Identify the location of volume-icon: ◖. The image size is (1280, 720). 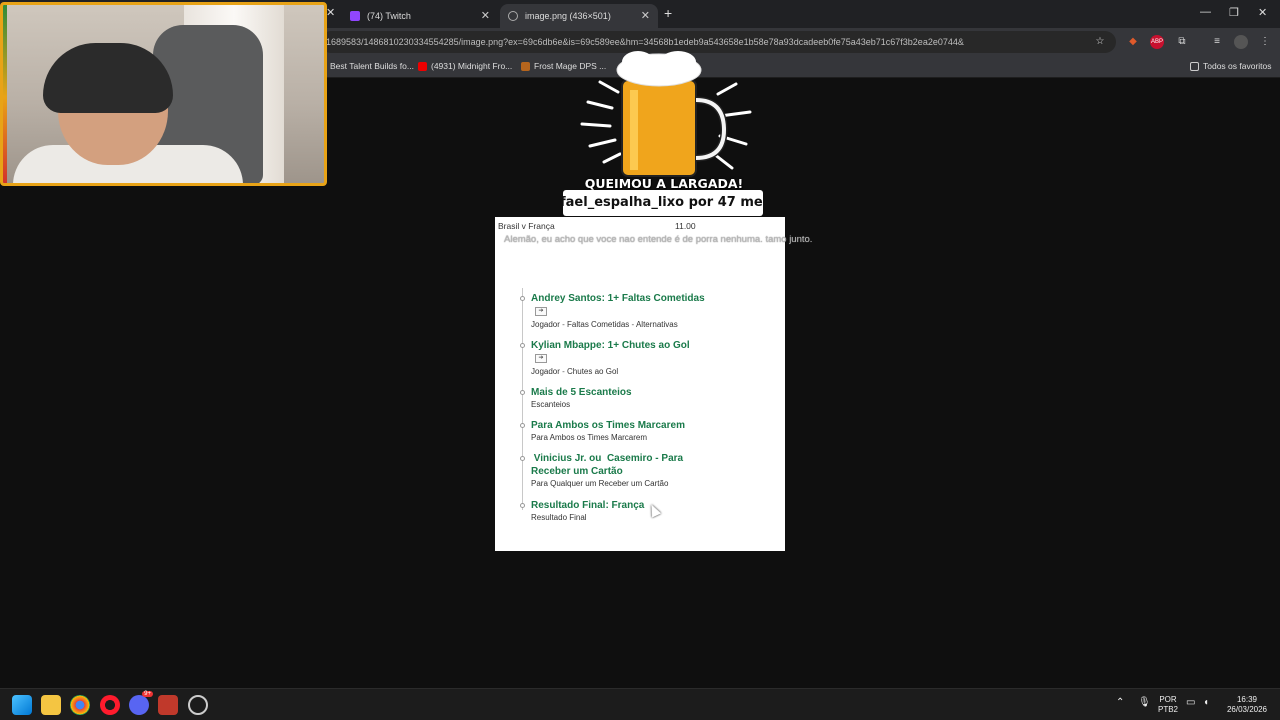
(1206, 703).